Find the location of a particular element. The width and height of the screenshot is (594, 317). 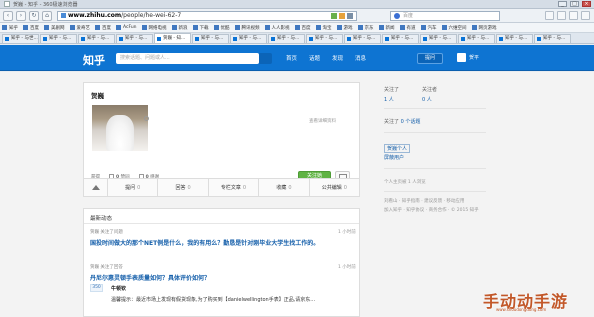

extension-icon is located at coordinates (561, 15).